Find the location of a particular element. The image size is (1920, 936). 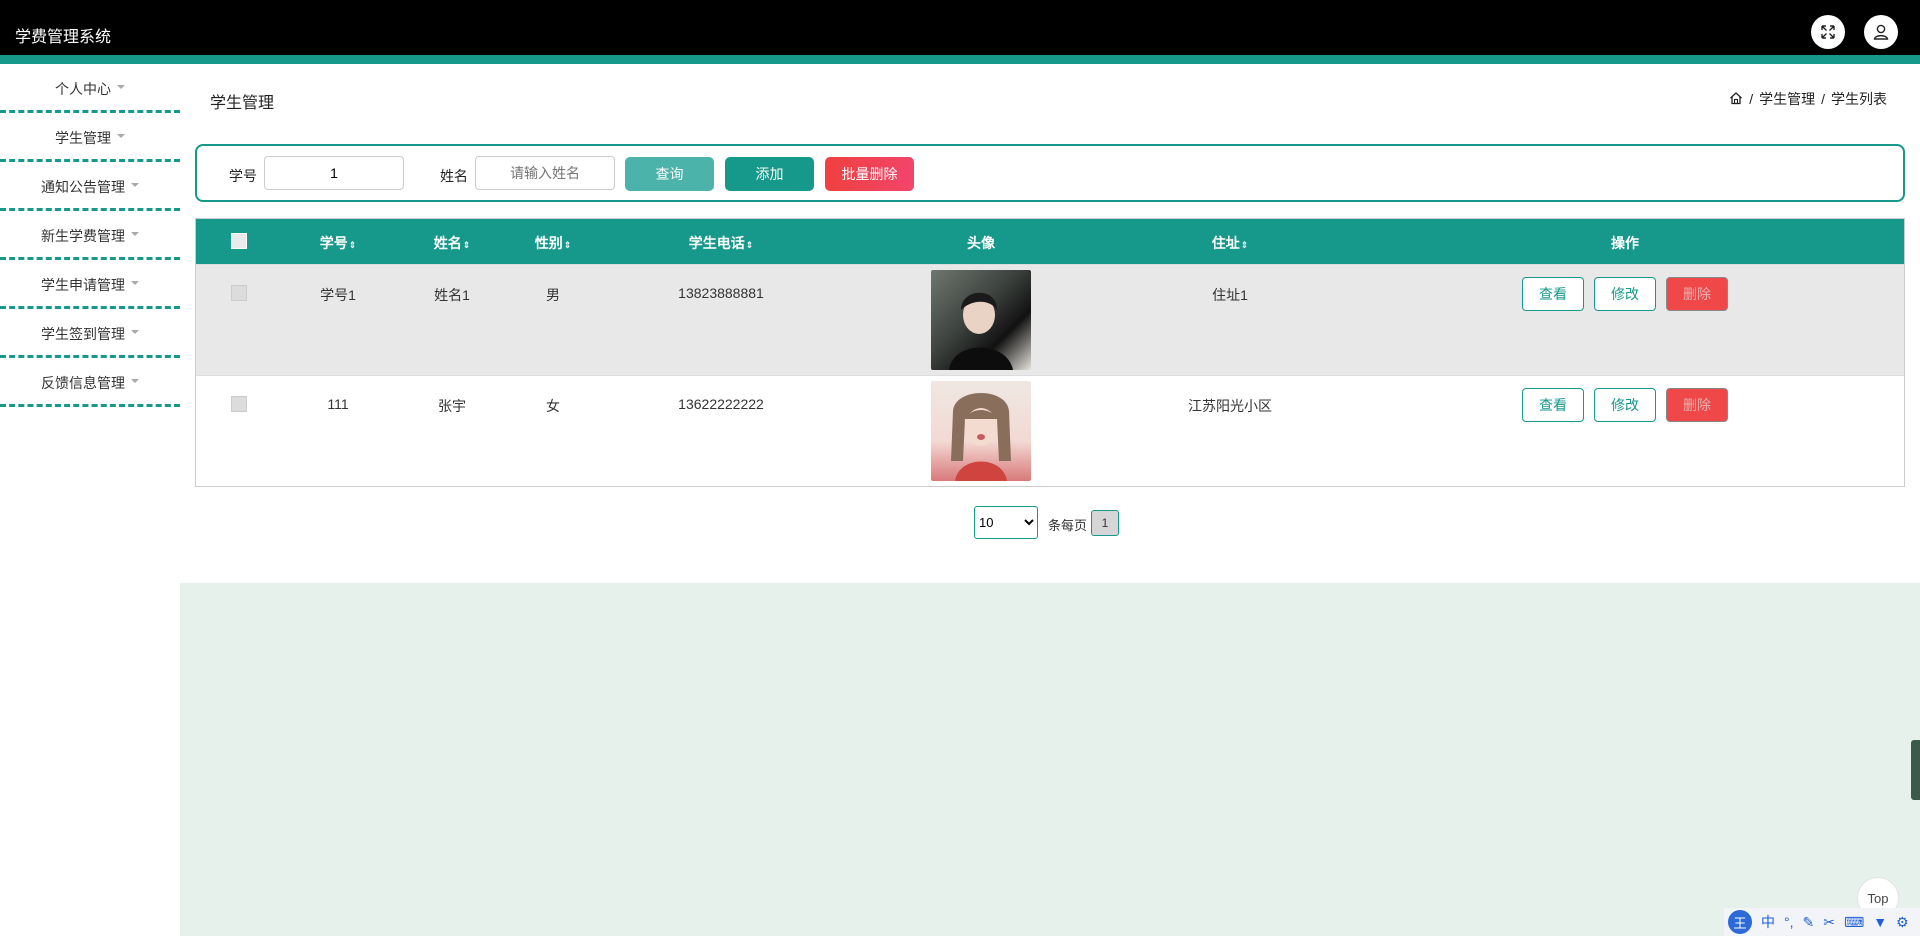

sidebar-item-application-management: 学生申请管理 is located at coordinates (90, 284).